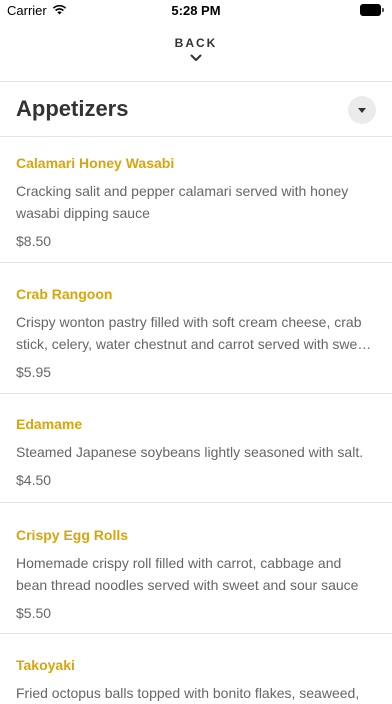 The height and width of the screenshot is (704, 392). Describe the element at coordinates (49, 424) in the screenshot. I see `item-name: Edamame` at that location.